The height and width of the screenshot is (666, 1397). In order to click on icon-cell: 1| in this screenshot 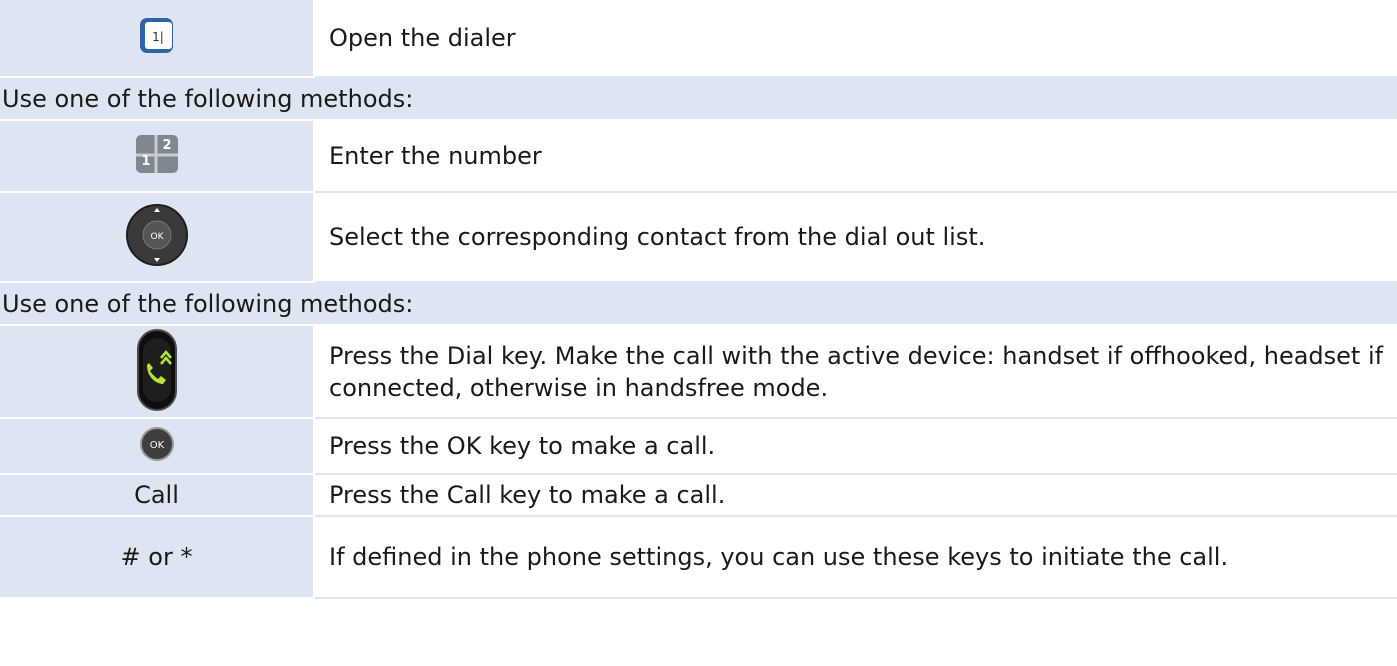, I will do `click(157, 39)`.